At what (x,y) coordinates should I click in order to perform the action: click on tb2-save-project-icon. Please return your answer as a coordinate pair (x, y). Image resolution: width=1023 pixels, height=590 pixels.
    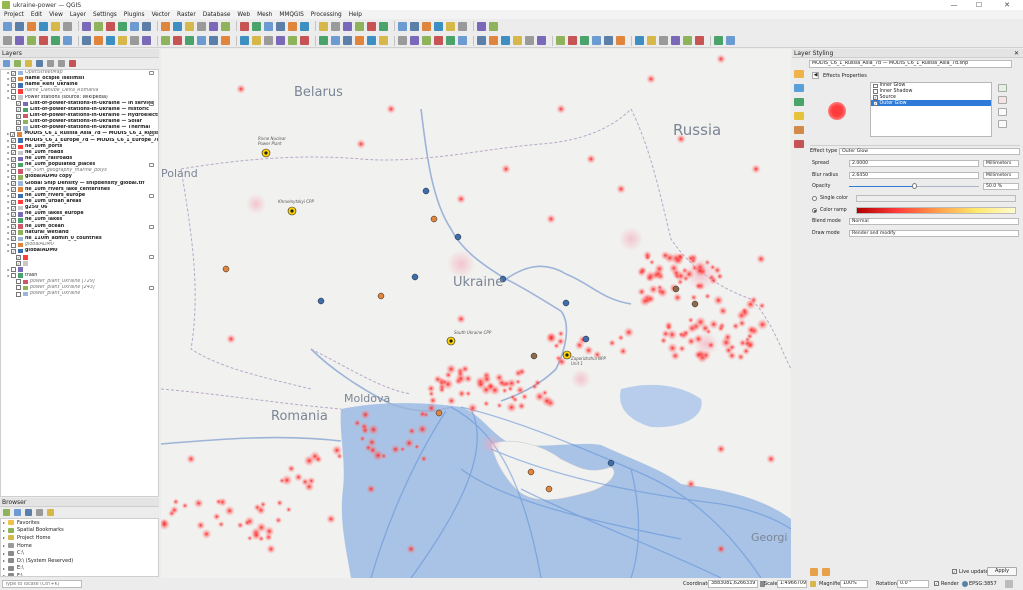
    Looking at the image, I should click on (426, 40).